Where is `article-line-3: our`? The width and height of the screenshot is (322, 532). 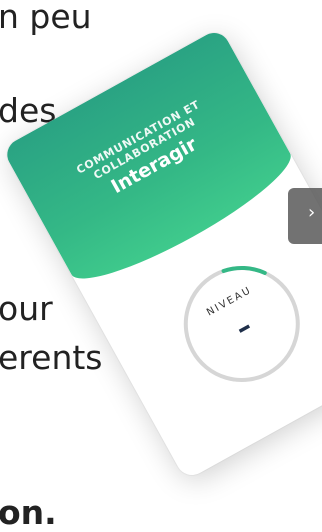 article-line-3: our is located at coordinates (26, 308).